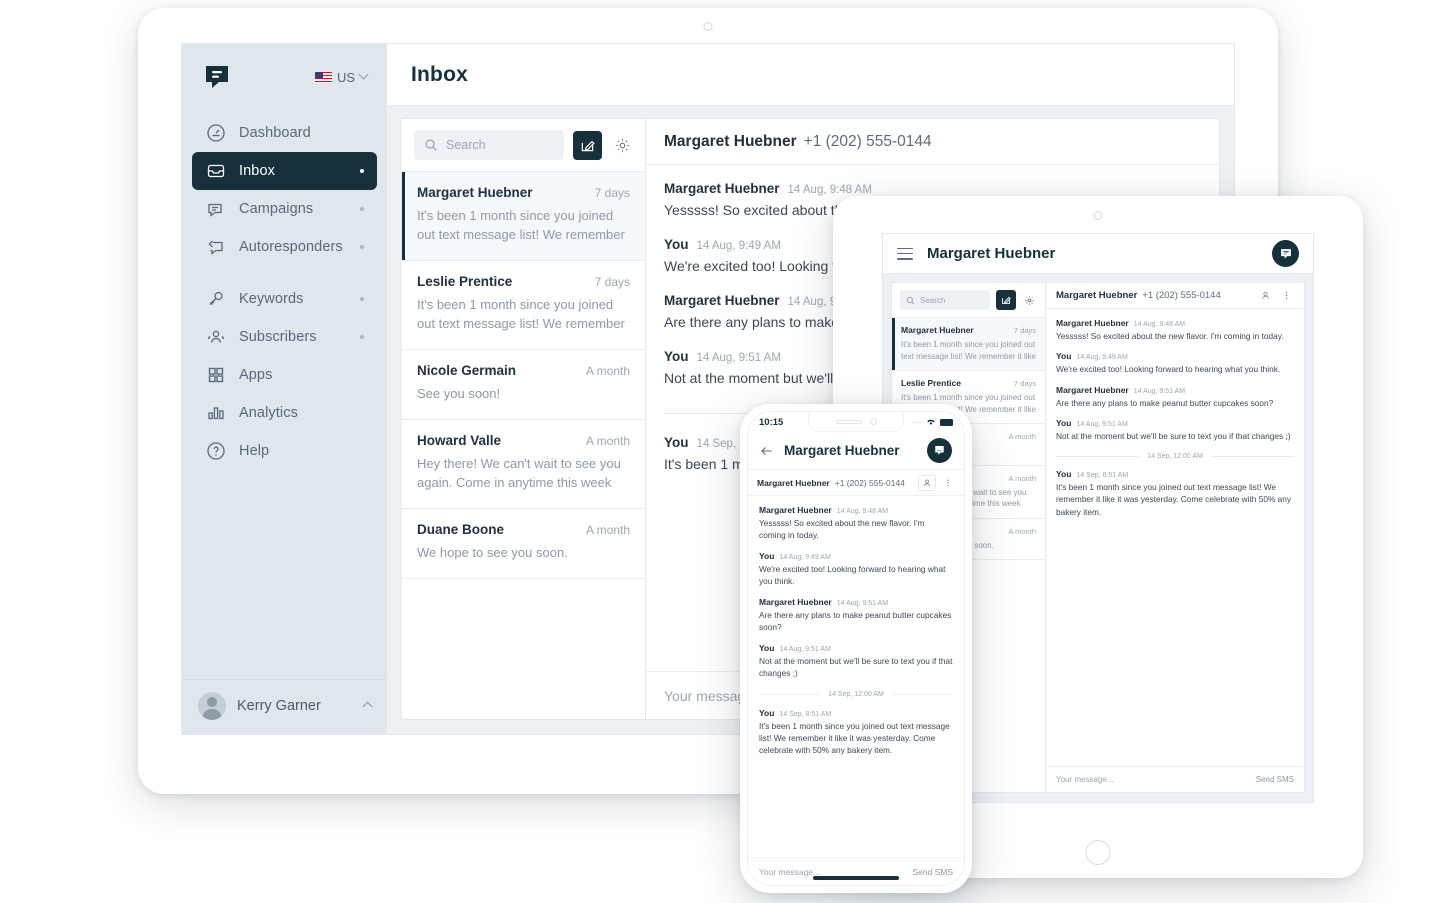 Image resolution: width=1440 pixels, height=903 pixels. Describe the element at coordinates (215, 133) in the screenshot. I see `dashboard-gauge-icon` at that location.